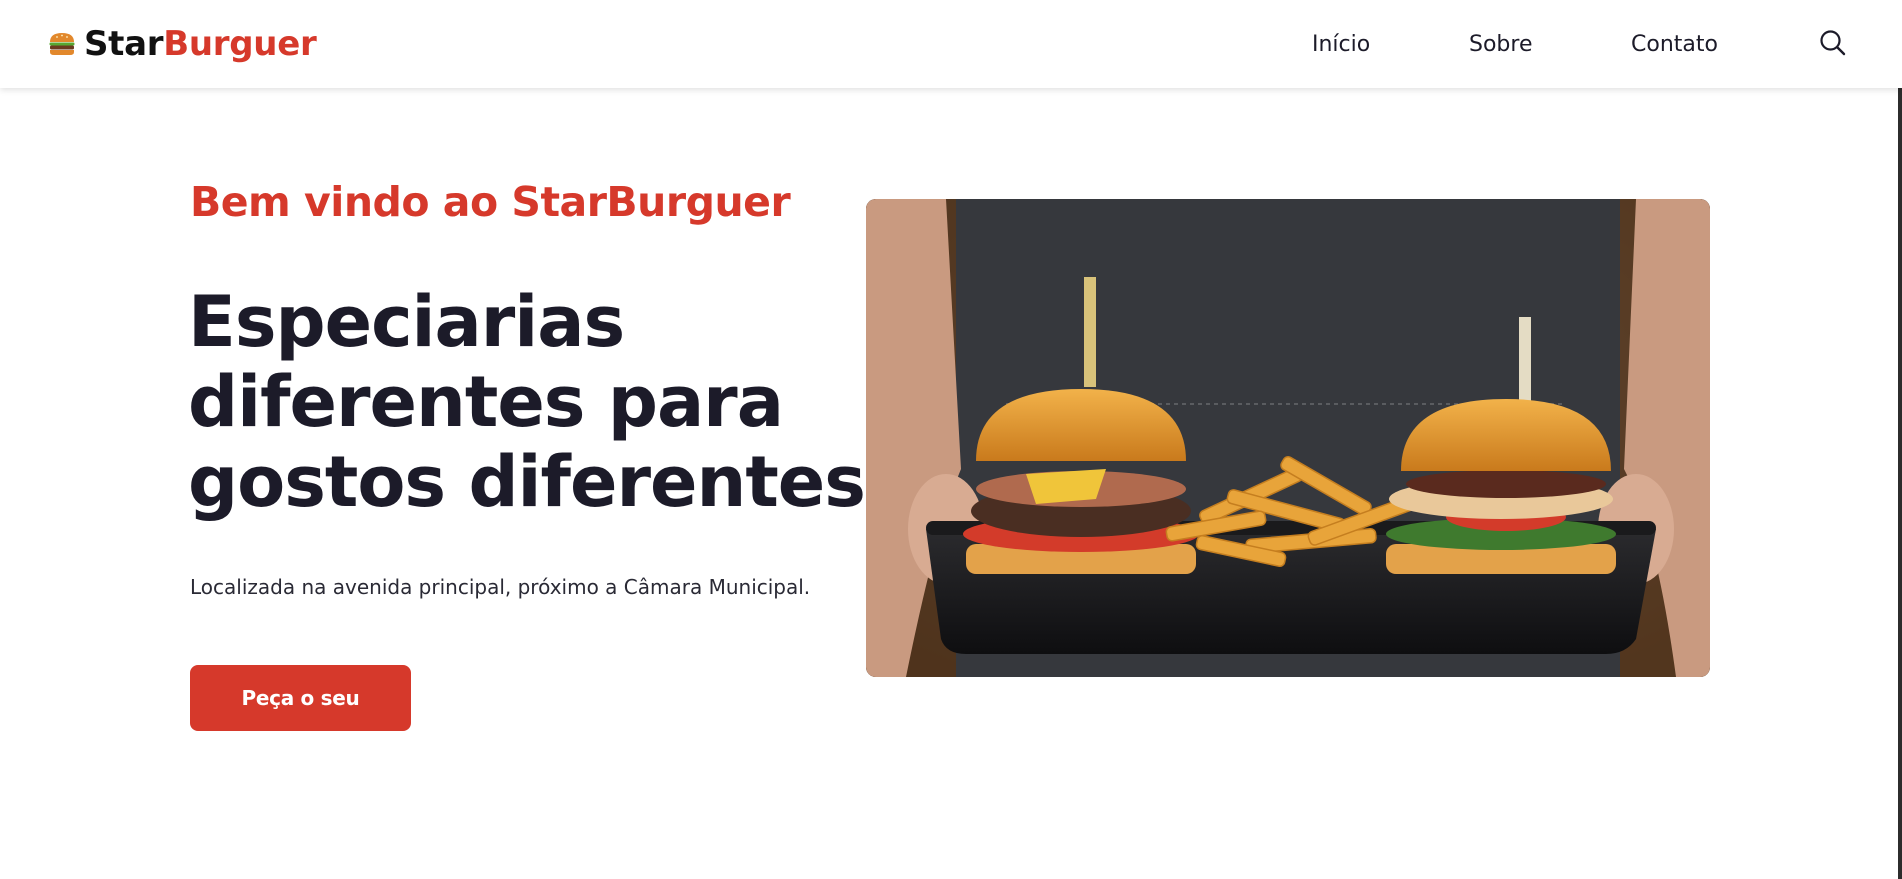 Image resolution: width=1902 pixels, height=879 pixels. What do you see at coordinates (527, 482) in the screenshot?
I see `hero-title-line-3: gostos diferentes` at bounding box center [527, 482].